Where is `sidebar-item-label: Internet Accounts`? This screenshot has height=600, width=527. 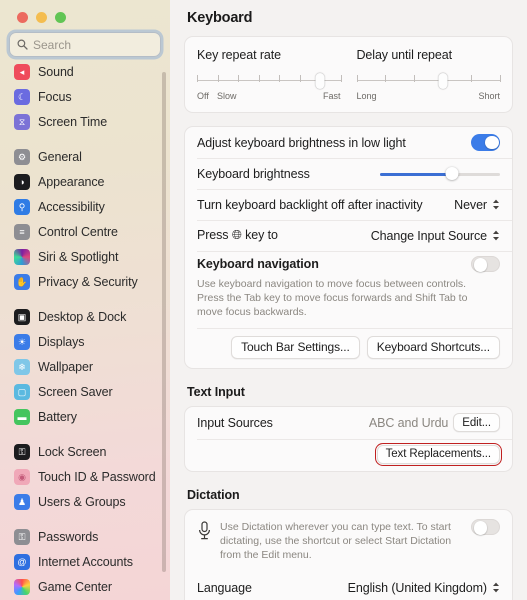
sidebar-item-label: Internet Accounts is located at coordinates (85, 562).